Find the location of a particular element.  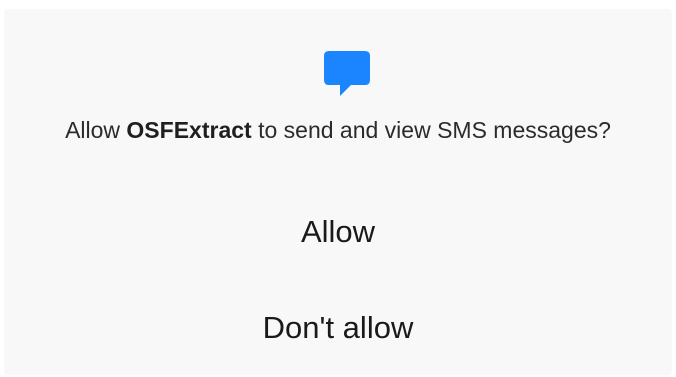

sms-bubble-icon is located at coordinates (347, 73).